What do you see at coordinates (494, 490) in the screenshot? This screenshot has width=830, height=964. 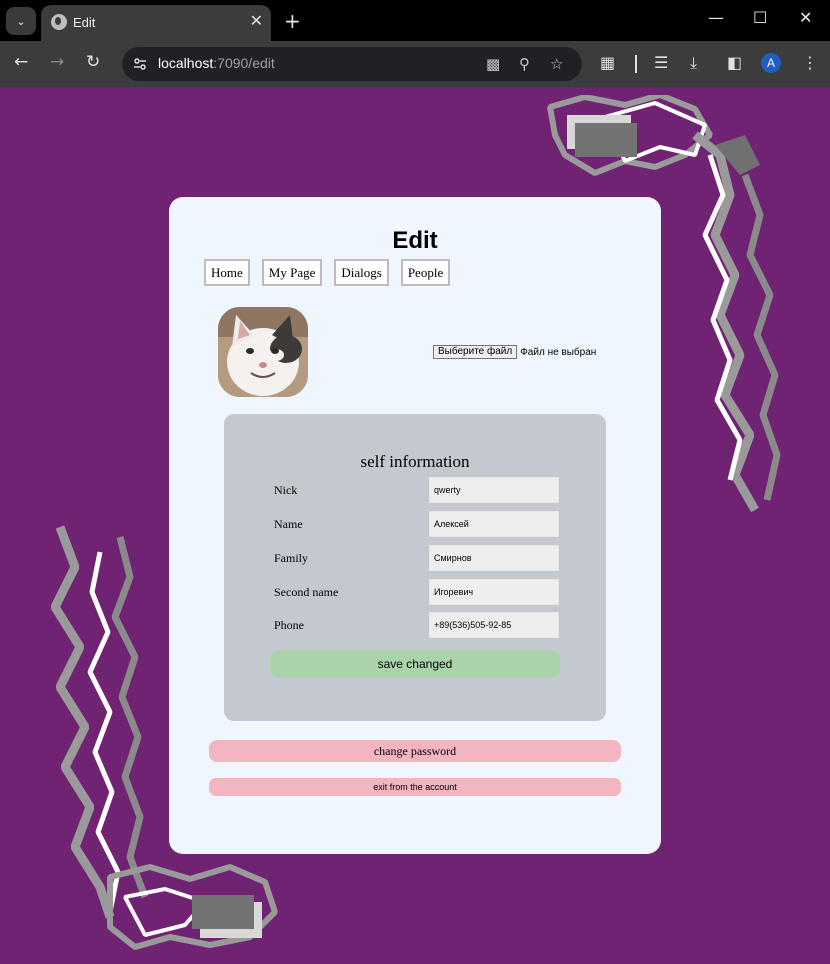 I see `nick-input: qwerty` at bounding box center [494, 490].